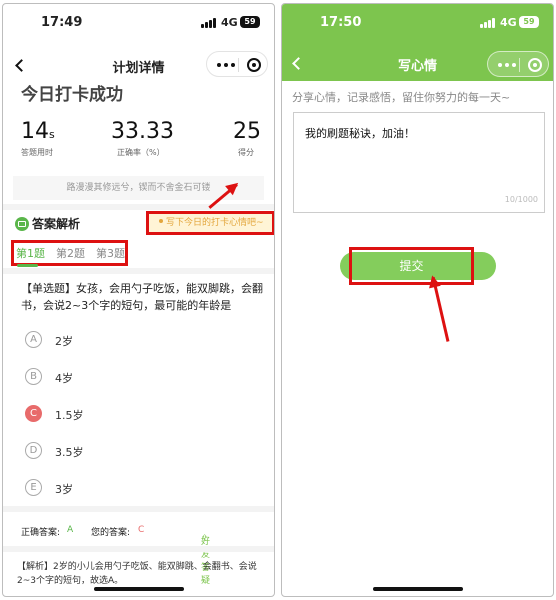 Image resolution: width=556 pixels, height=600 pixels. I want to click on stat-score-label: 得分, so click(246, 152).